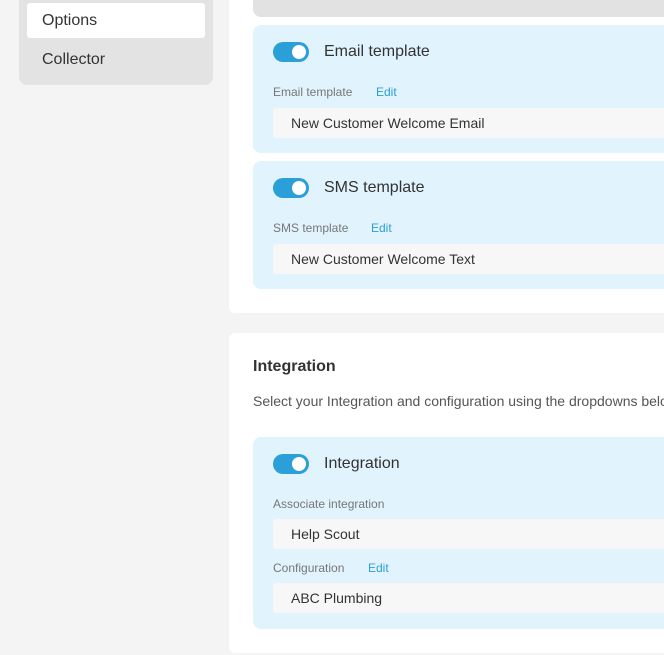 This screenshot has width=664, height=655. What do you see at coordinates (294, 366) in the screenshot?
I see `integration-section-title: Integration` at bounding box center [294, 366].